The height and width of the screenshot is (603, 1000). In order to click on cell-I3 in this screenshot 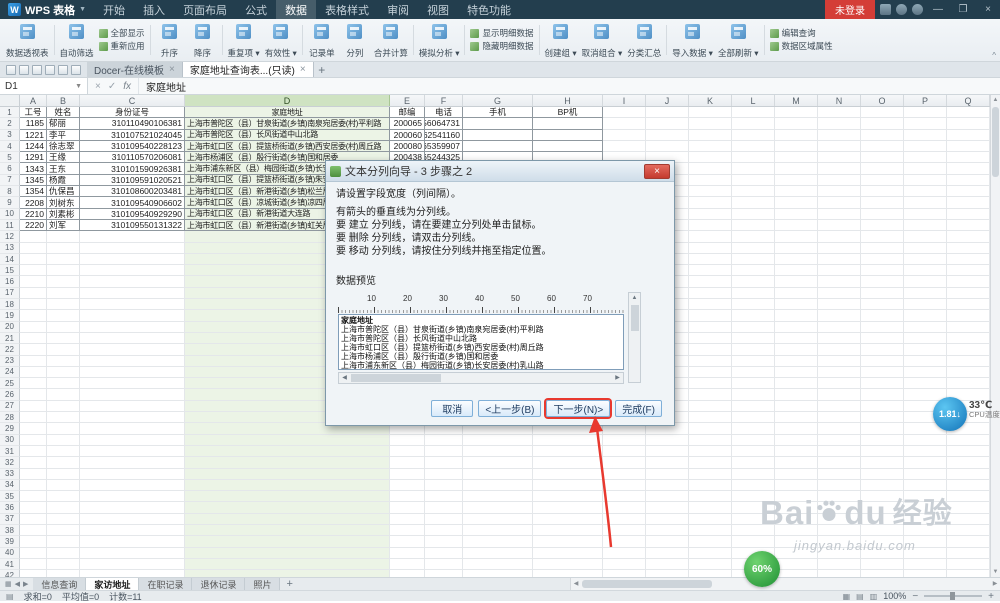, I will do `click(624, 135)`.